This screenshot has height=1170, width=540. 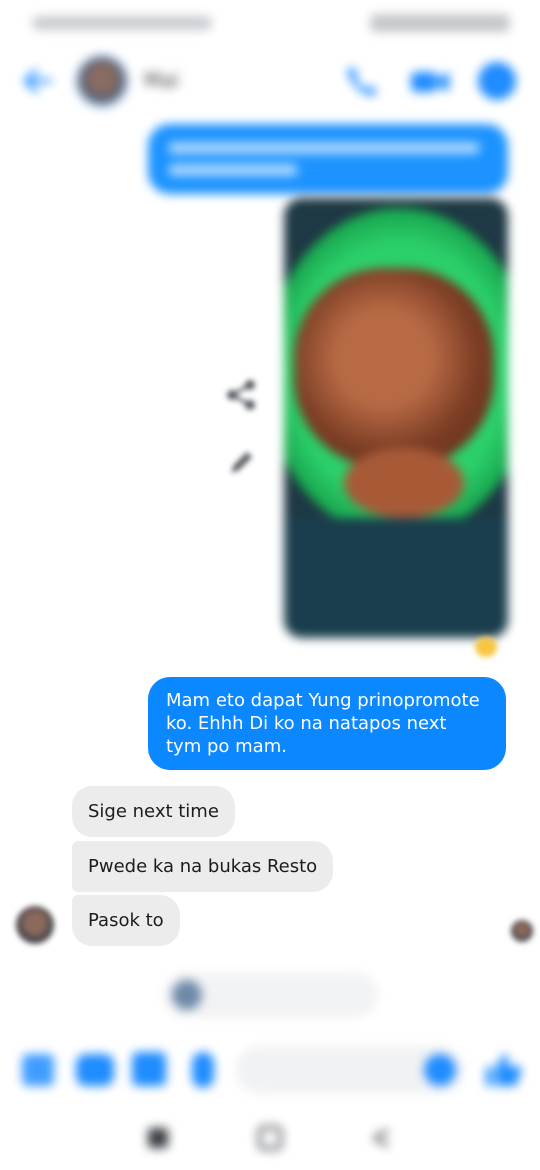 I want to click on message-bubble-outgoing, so click(x=328, y=159).